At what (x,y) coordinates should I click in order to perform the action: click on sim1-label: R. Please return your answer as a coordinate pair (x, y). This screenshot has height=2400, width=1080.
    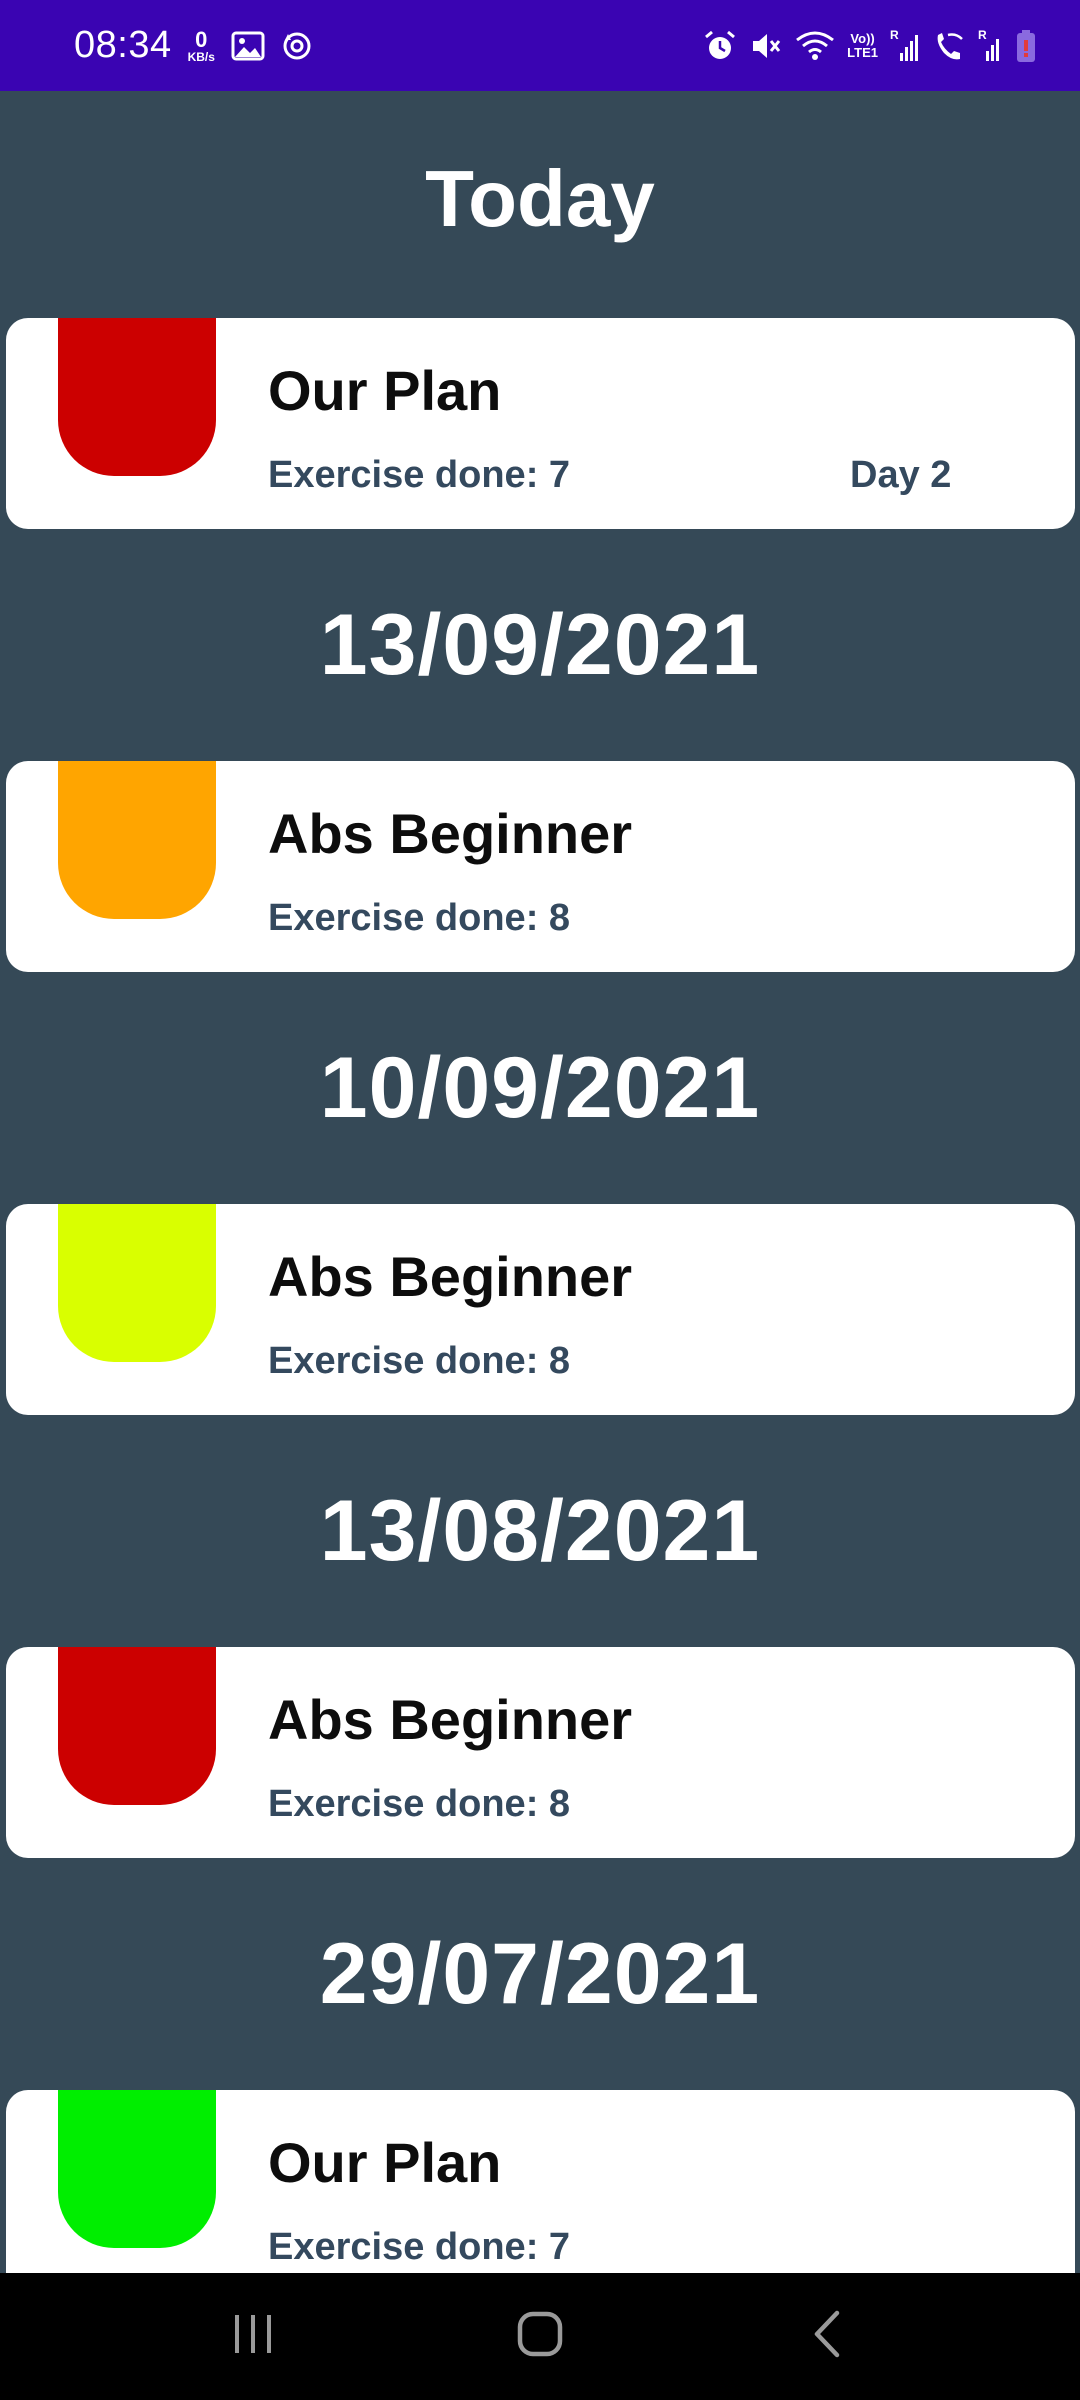
    Looking at the image, I should click on (894, 35).